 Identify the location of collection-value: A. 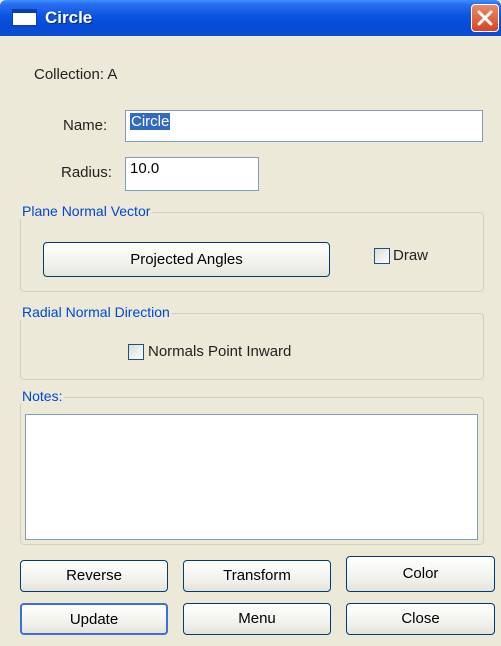
(112, 74).